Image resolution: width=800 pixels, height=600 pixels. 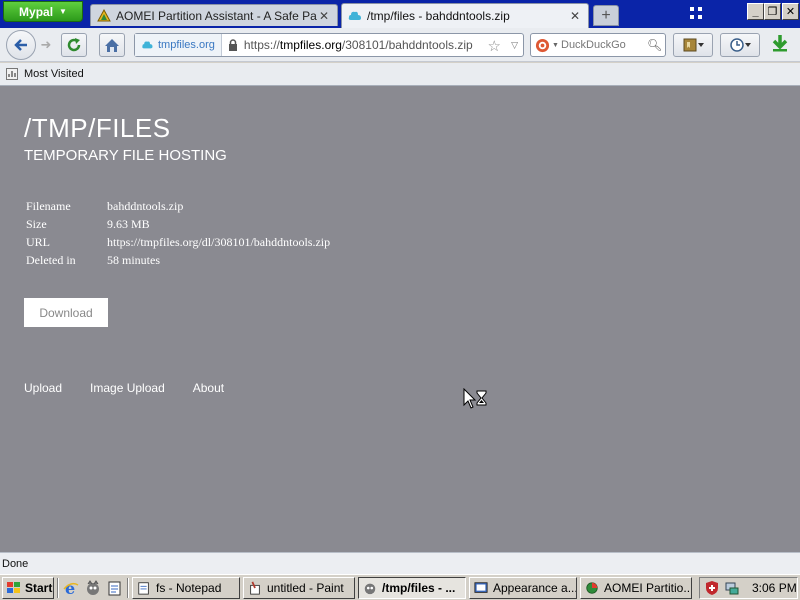 What do you see at coordinates (774, 588) in the screenshot?
I see `clock: 3:06 PM` at bounding box center [774, 588].